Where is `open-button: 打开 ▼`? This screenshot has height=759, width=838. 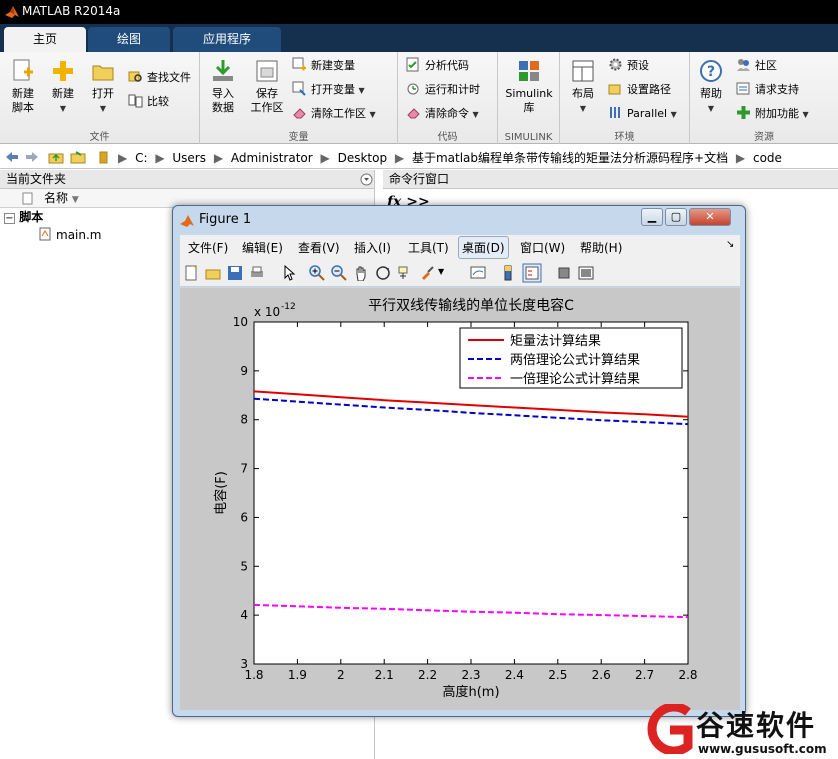 open-button: 打开 ▼ is located at coordinates (103, 87).